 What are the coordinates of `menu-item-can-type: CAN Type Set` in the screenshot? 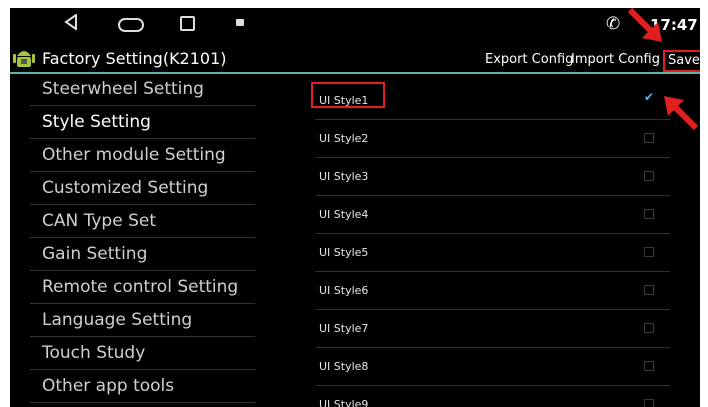 It's located at (142, 221).